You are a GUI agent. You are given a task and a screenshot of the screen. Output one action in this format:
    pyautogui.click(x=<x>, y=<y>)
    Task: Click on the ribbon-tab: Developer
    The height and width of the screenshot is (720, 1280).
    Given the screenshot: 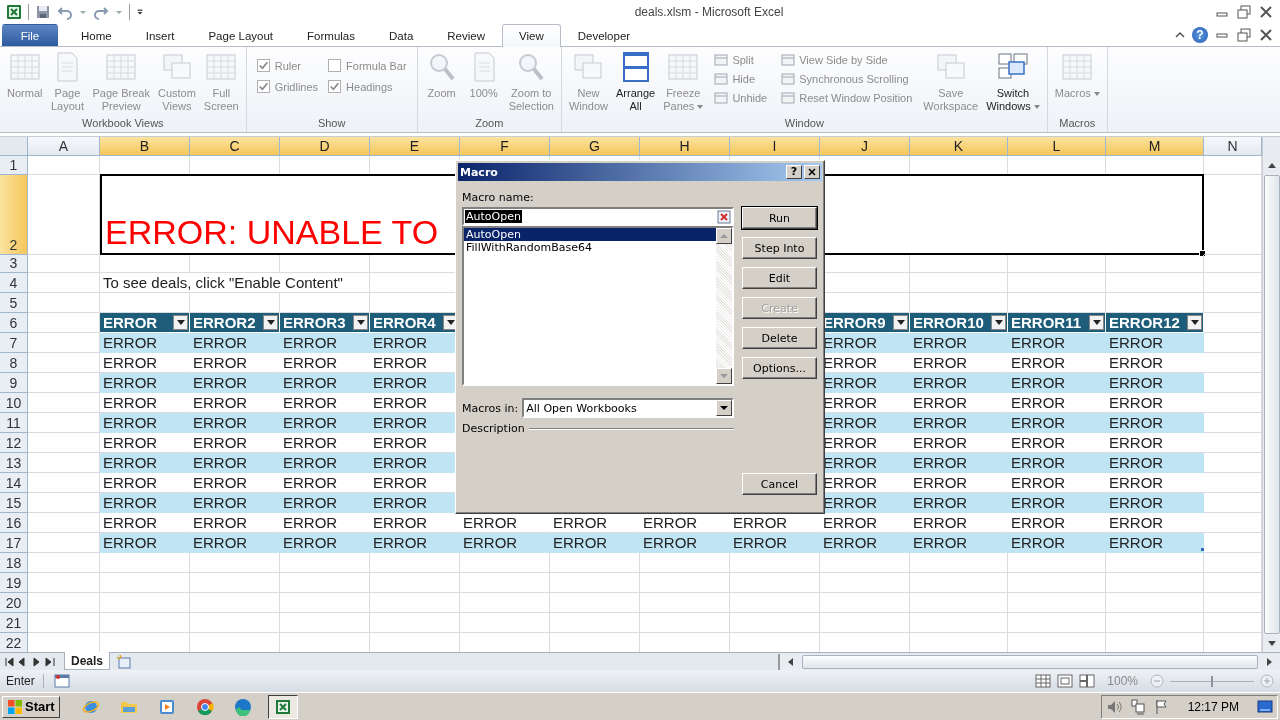 What is the action you would take?
    pyautogui.click(x=604, y=35)
    